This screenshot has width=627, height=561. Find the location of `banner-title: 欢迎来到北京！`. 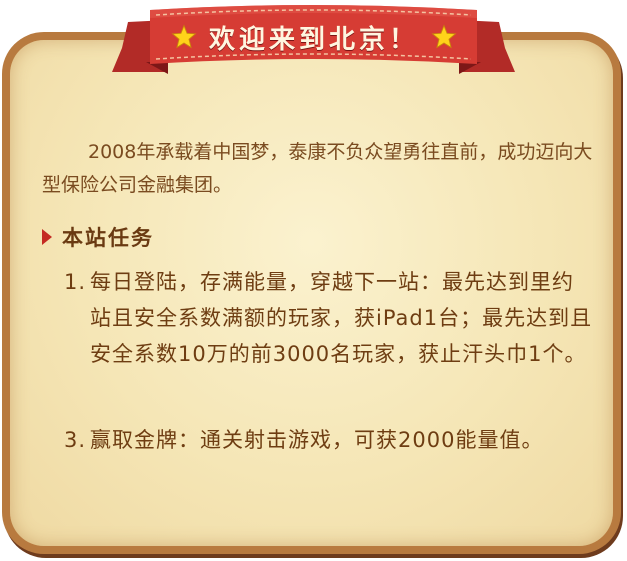

banner-title: 欢迎来到北京！ is located at coordinates (313, 39).